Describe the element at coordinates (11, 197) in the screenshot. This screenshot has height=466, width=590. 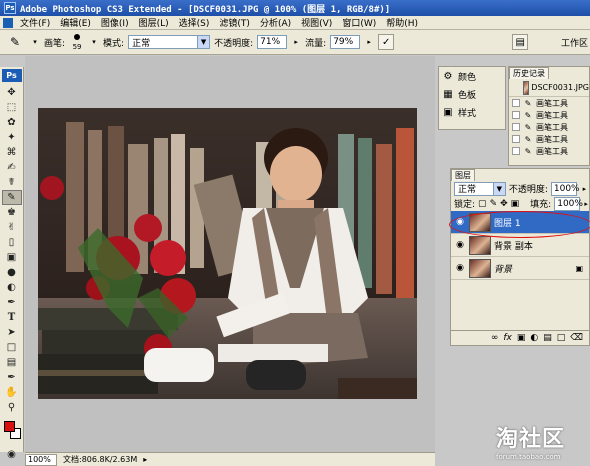
I see `brush-icon: ✎` at that location.